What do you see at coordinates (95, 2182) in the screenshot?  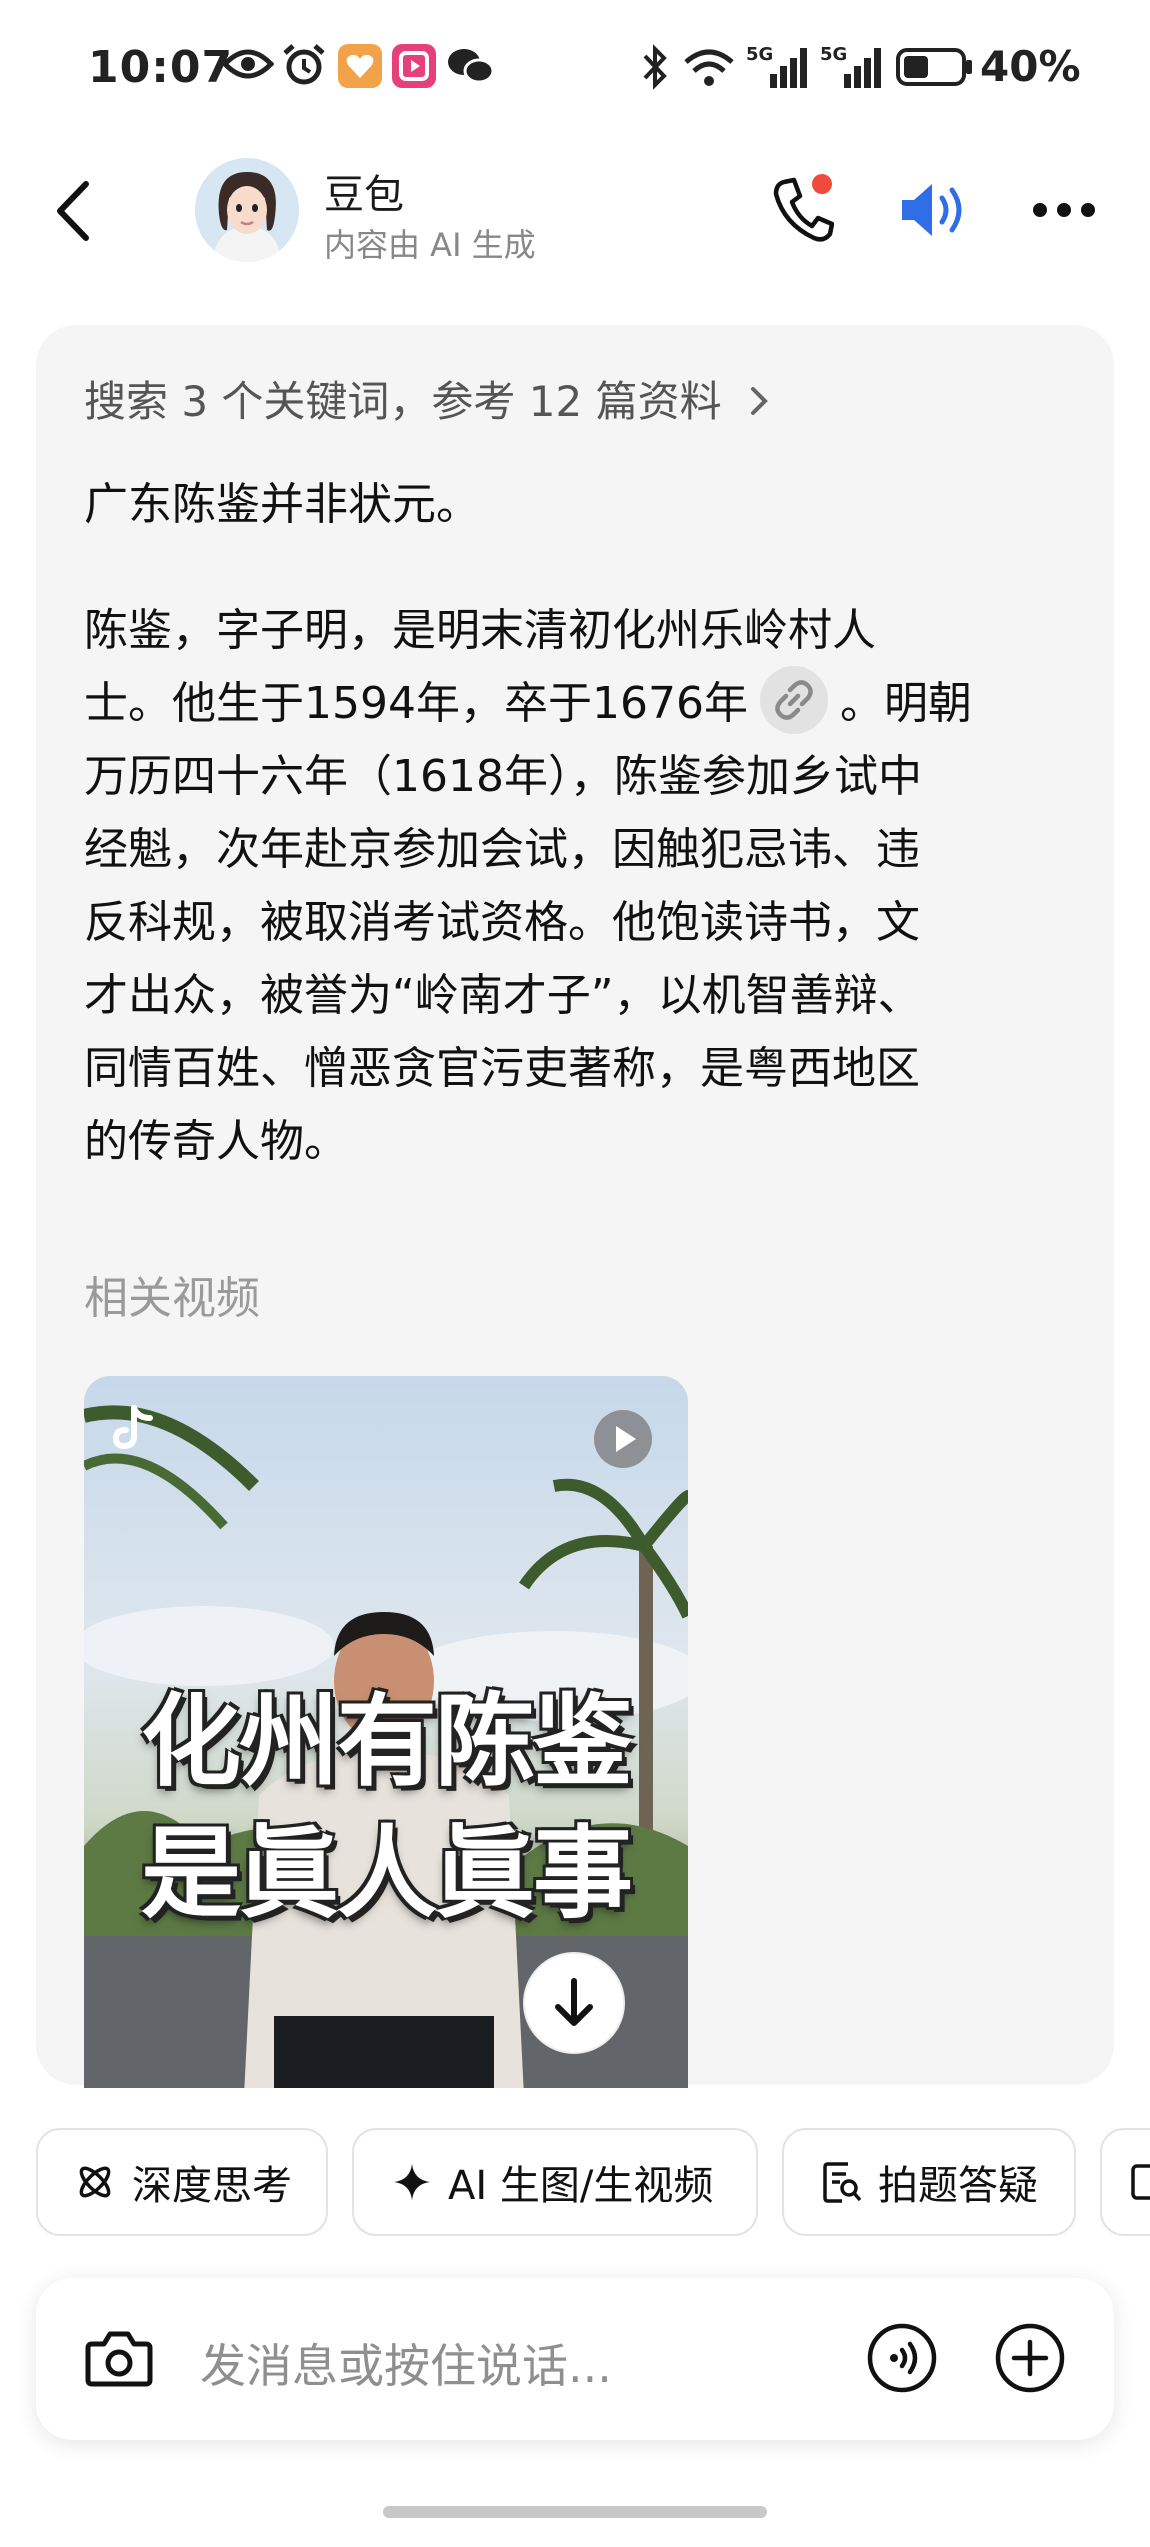 I see `atom-icon` at bounding box center [95, 2182].